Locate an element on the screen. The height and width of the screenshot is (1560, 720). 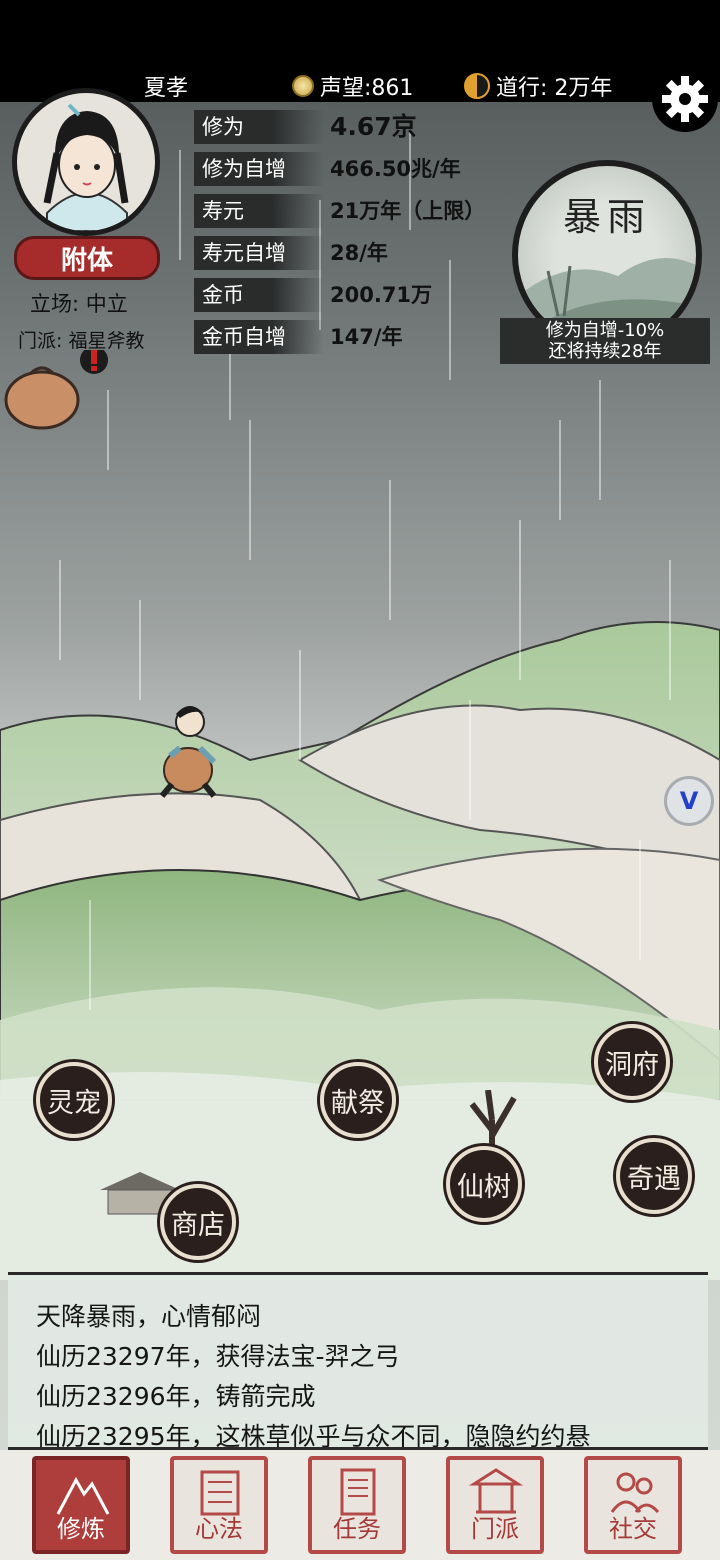
spirit-pet-button: 灵宠 is located at coordinates (74, 1100).